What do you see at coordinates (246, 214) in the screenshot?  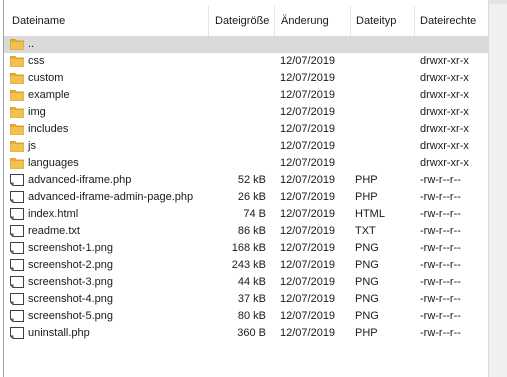 I see `file-row: index.html 74 B 12/07/2019 HTML -rw-r--r--` at bounding box center [246, 214].